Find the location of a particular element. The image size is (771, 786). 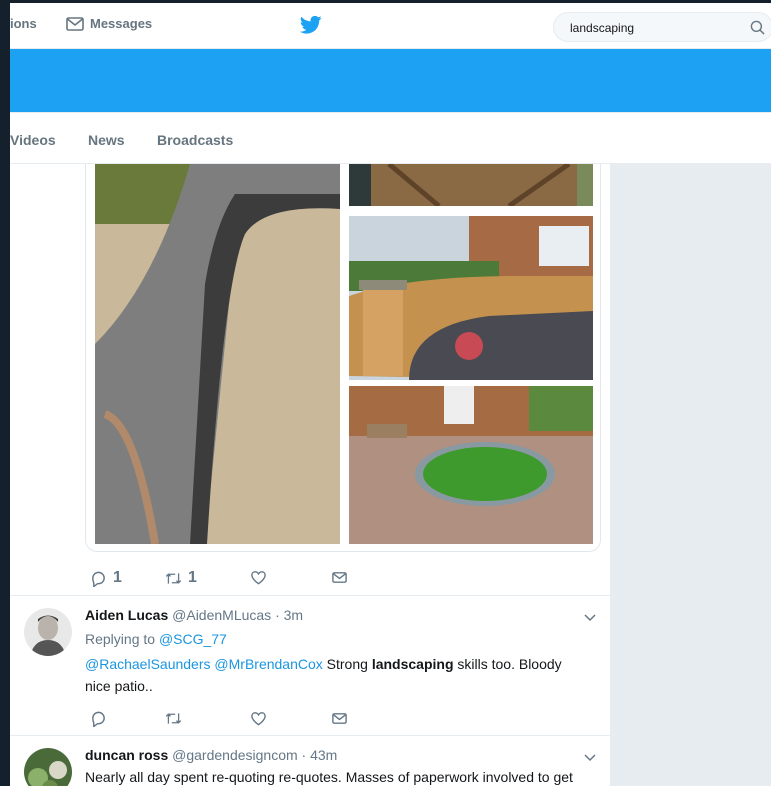

nav-messages-label: Messages is located at coordinates (121, 23).